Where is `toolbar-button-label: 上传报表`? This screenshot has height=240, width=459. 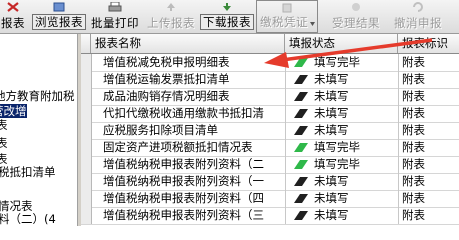
toolbar-button-label: 上传报表 is located at coordinates (171, 23).